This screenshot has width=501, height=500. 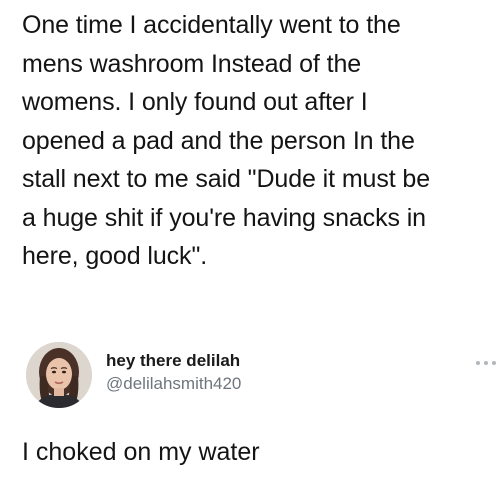 I want to click on more-options-button, so click(x=486, y=363).